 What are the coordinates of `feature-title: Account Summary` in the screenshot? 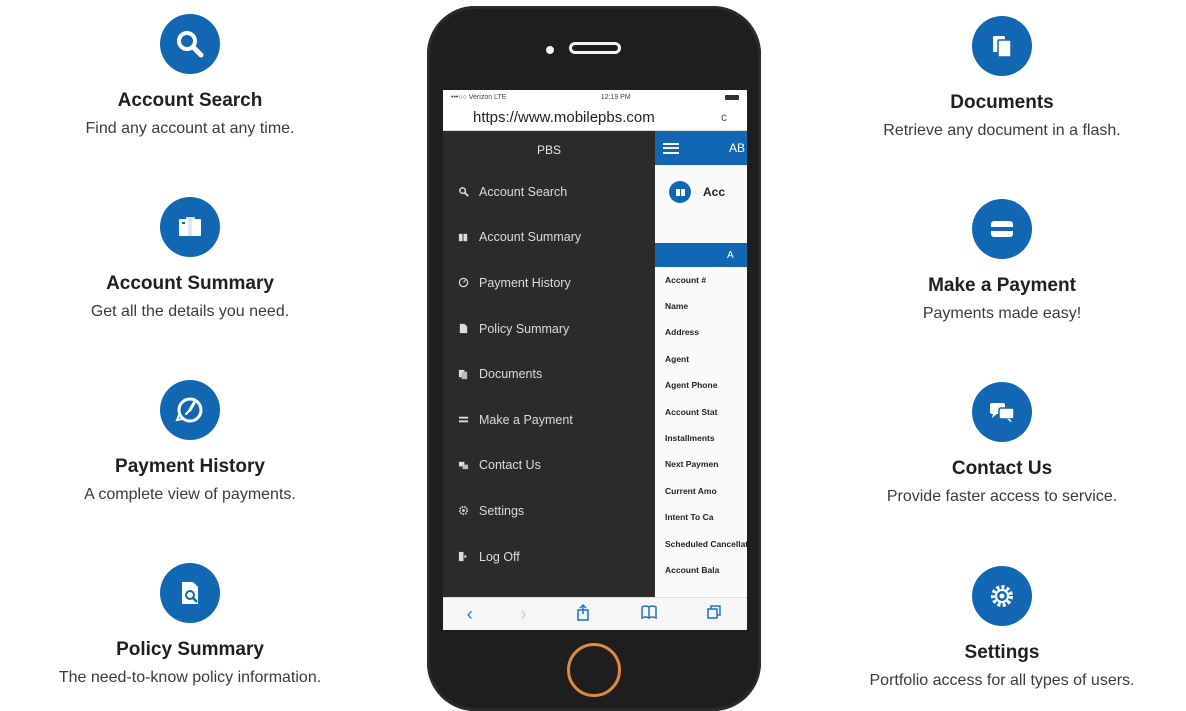 It's located at (190, 283).